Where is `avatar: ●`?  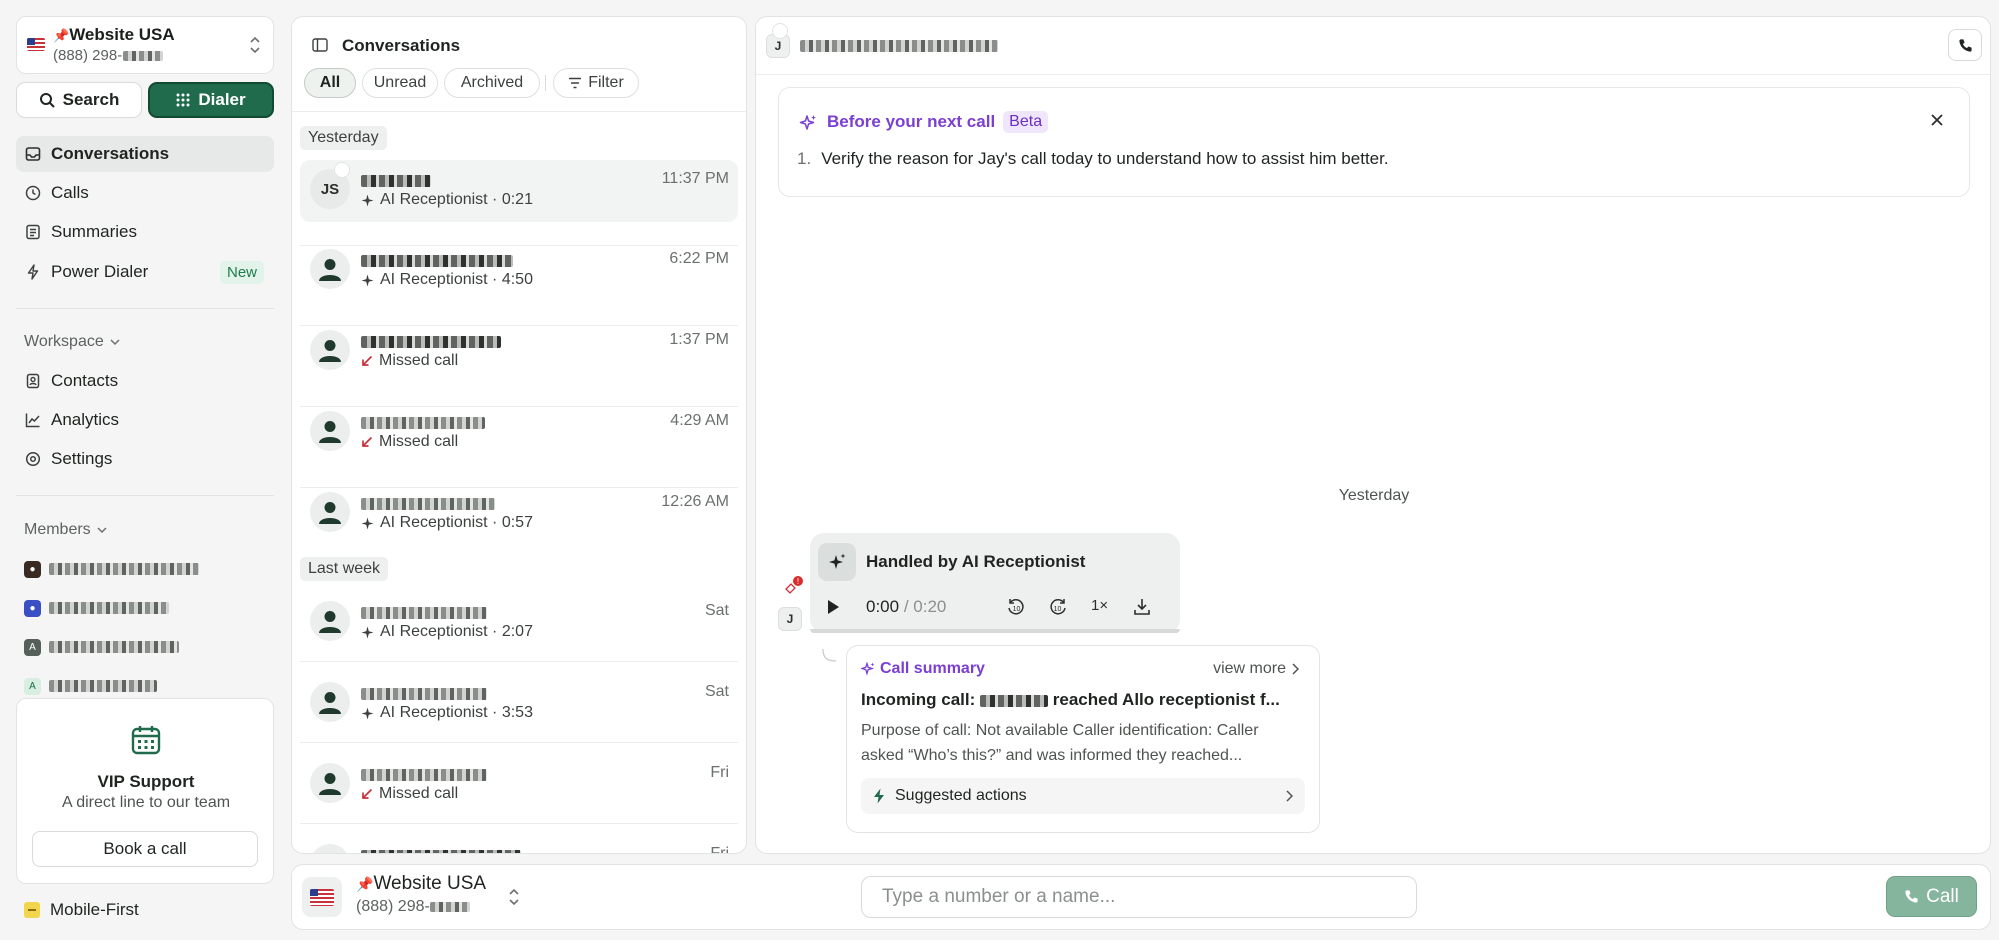
avatar: ● is located at coordinates (32, 569).